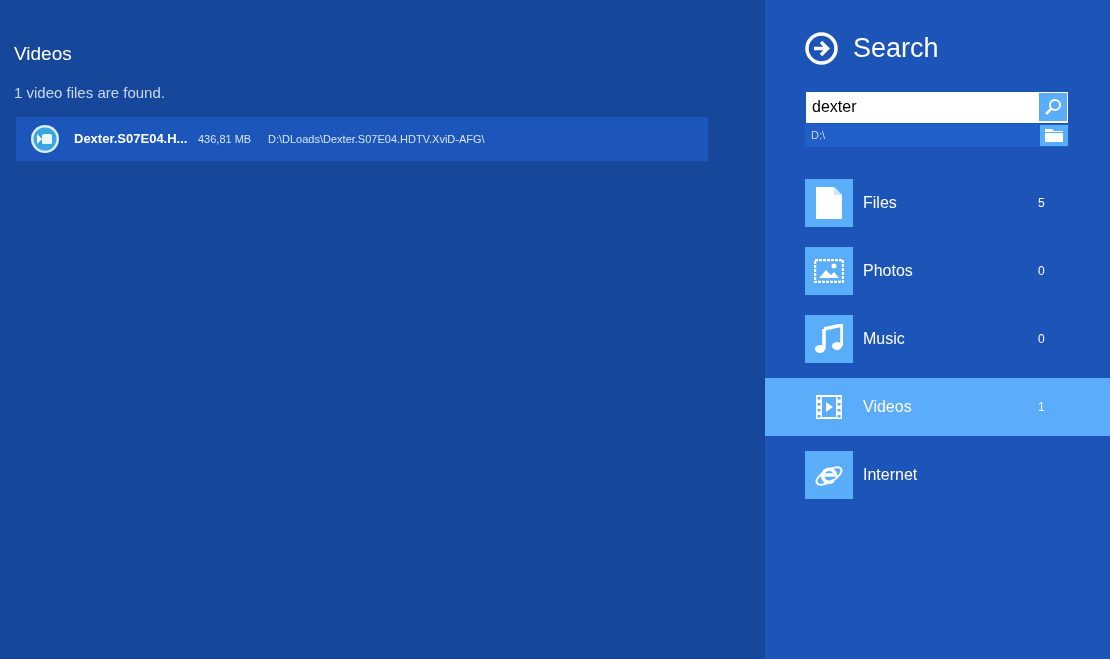  I want to click on file-path: D:\DLoads\Dexter.S07E04.HDTV.XviD-AFG\, so click(376, 139).